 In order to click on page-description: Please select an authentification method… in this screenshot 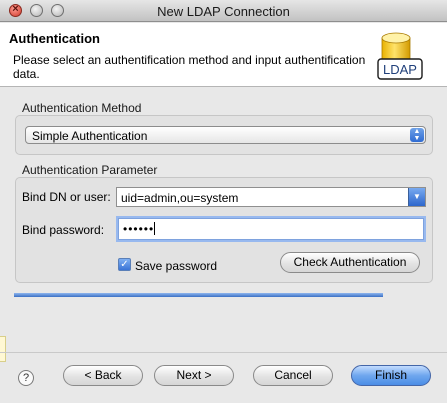, I will do `click(189, 67)`.